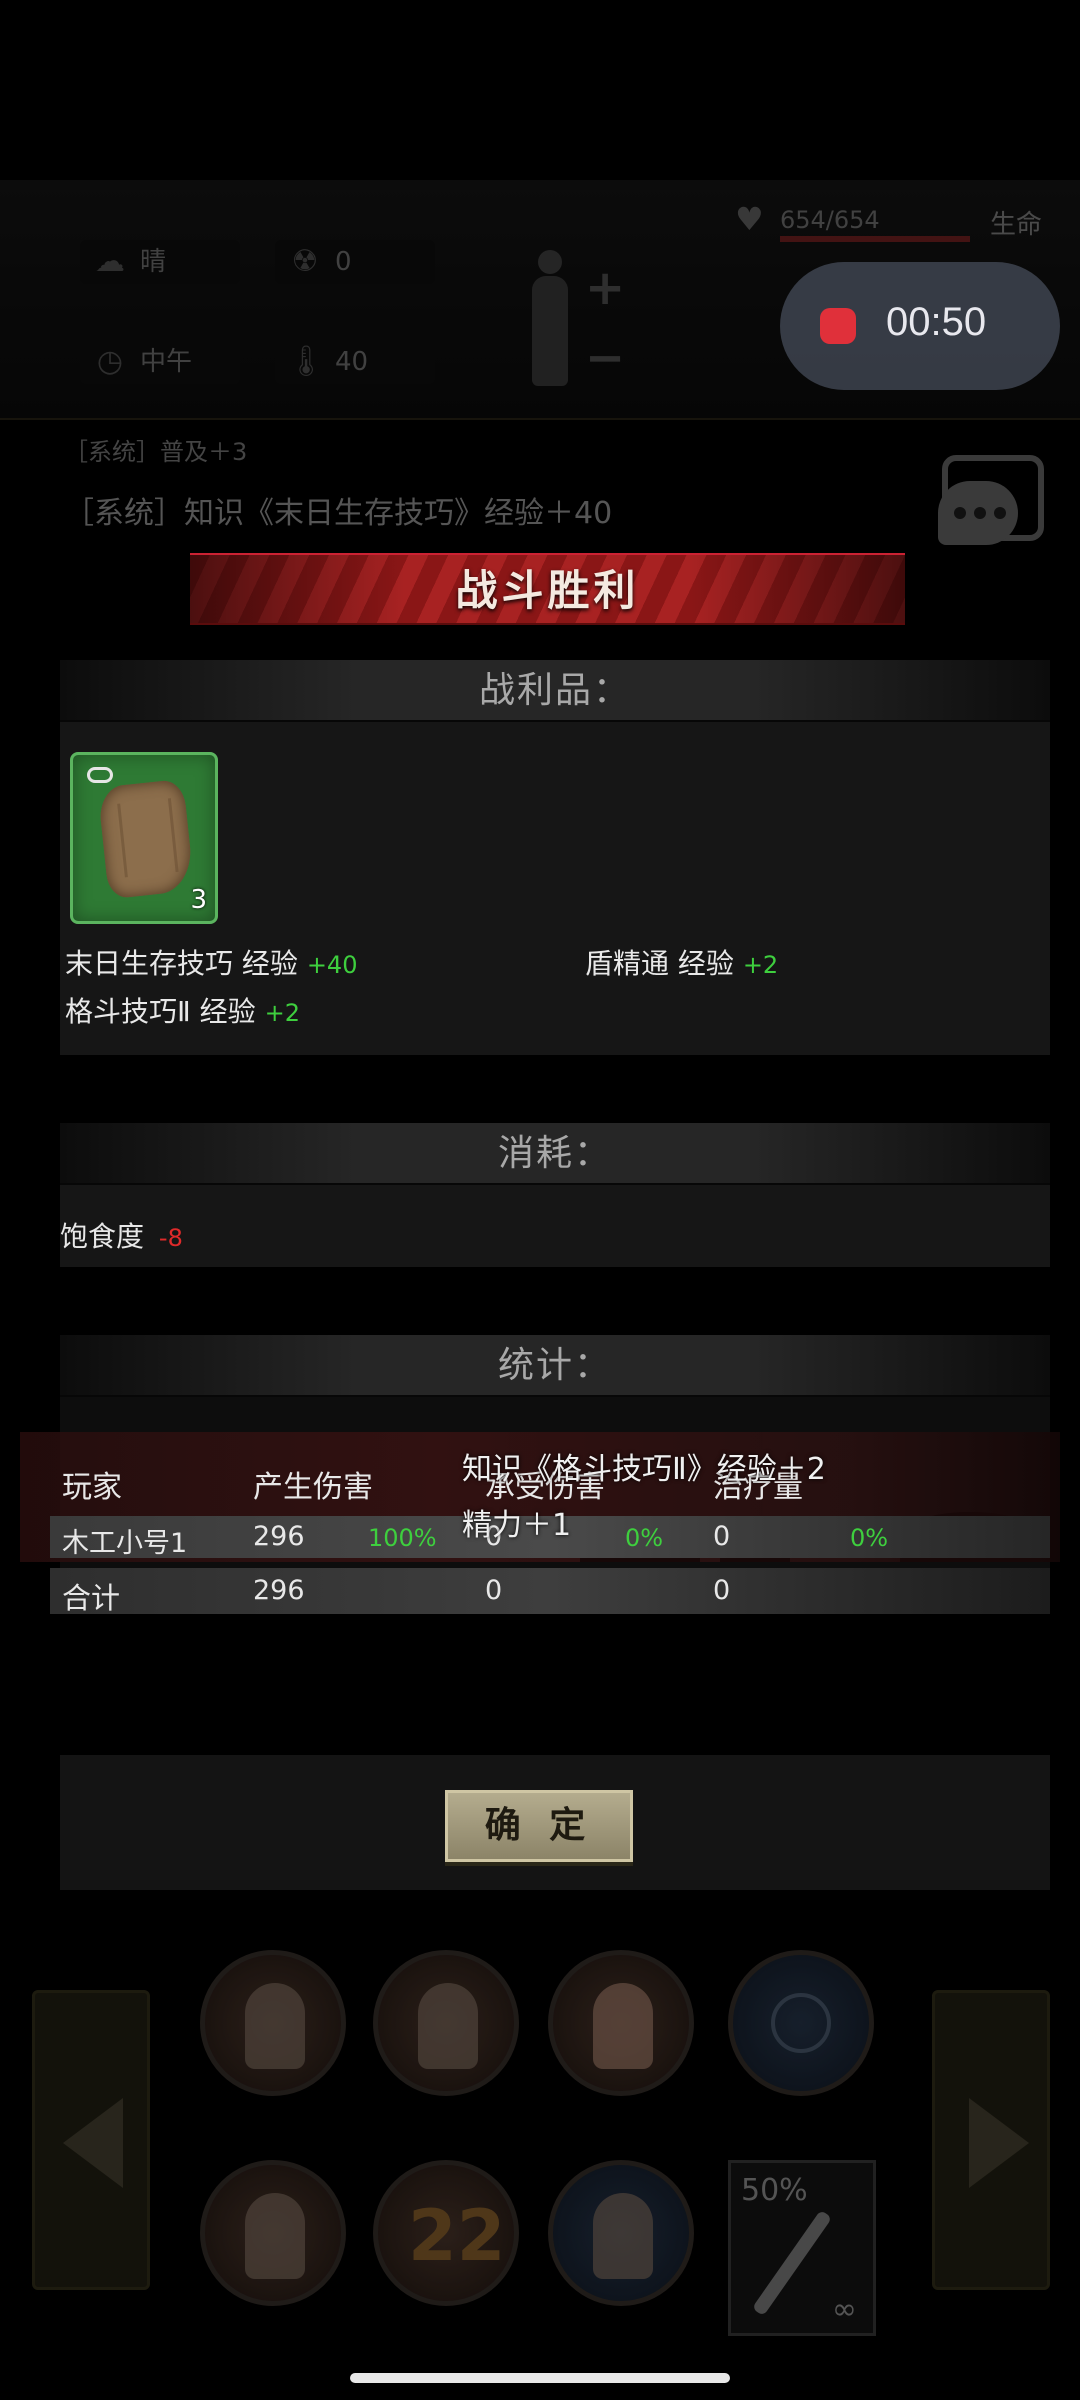 The image size is (1080, 2400). What do you see at coordinates (166, 362) in the screenshot?
I see `time-of-day-value: 中午` at bounding box center [166, 362].